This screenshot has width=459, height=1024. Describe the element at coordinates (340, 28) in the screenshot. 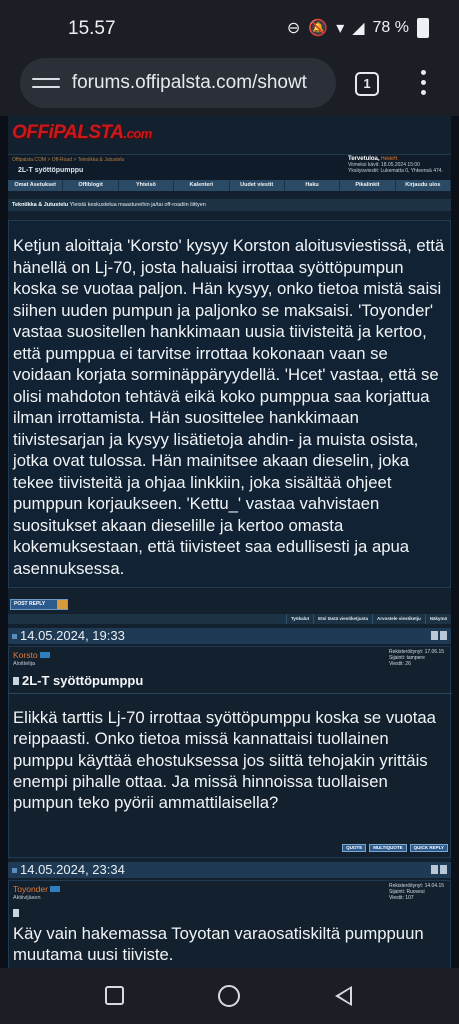

I see `wifi-icon: ▾` at that location.